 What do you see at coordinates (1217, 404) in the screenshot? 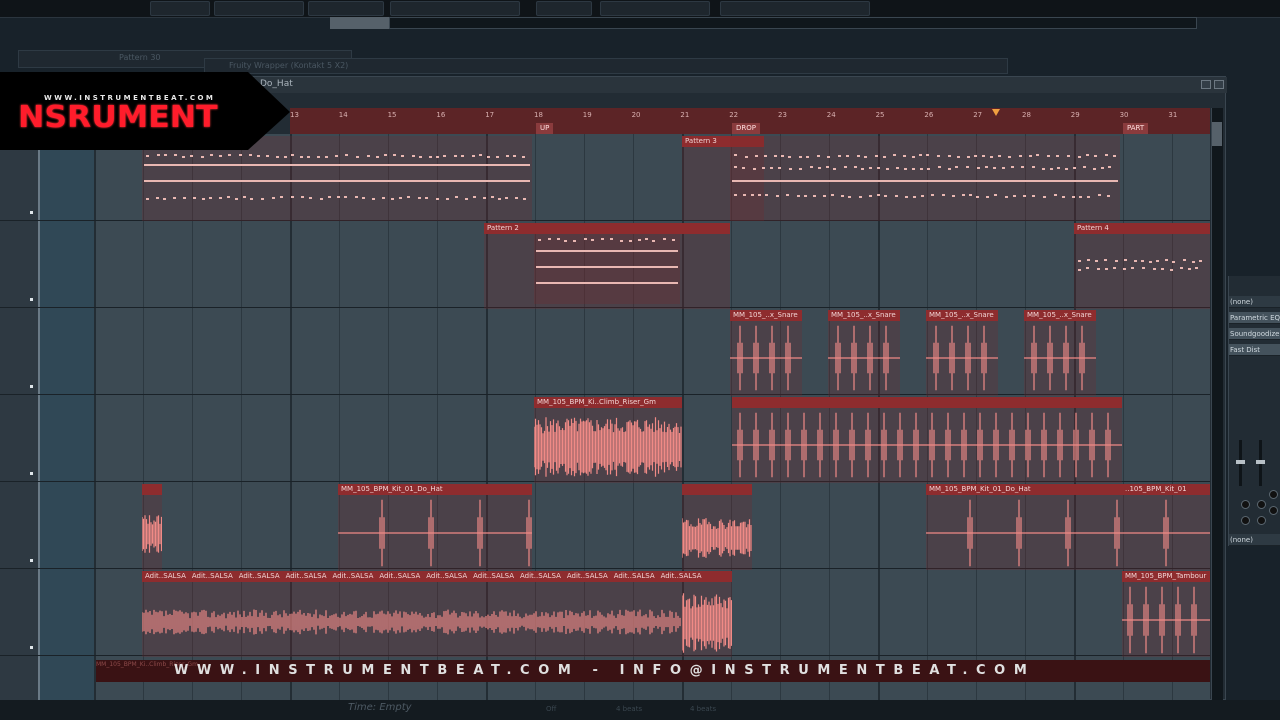
I see `vertical-scrollbar` at bounding box center [1217, 404].